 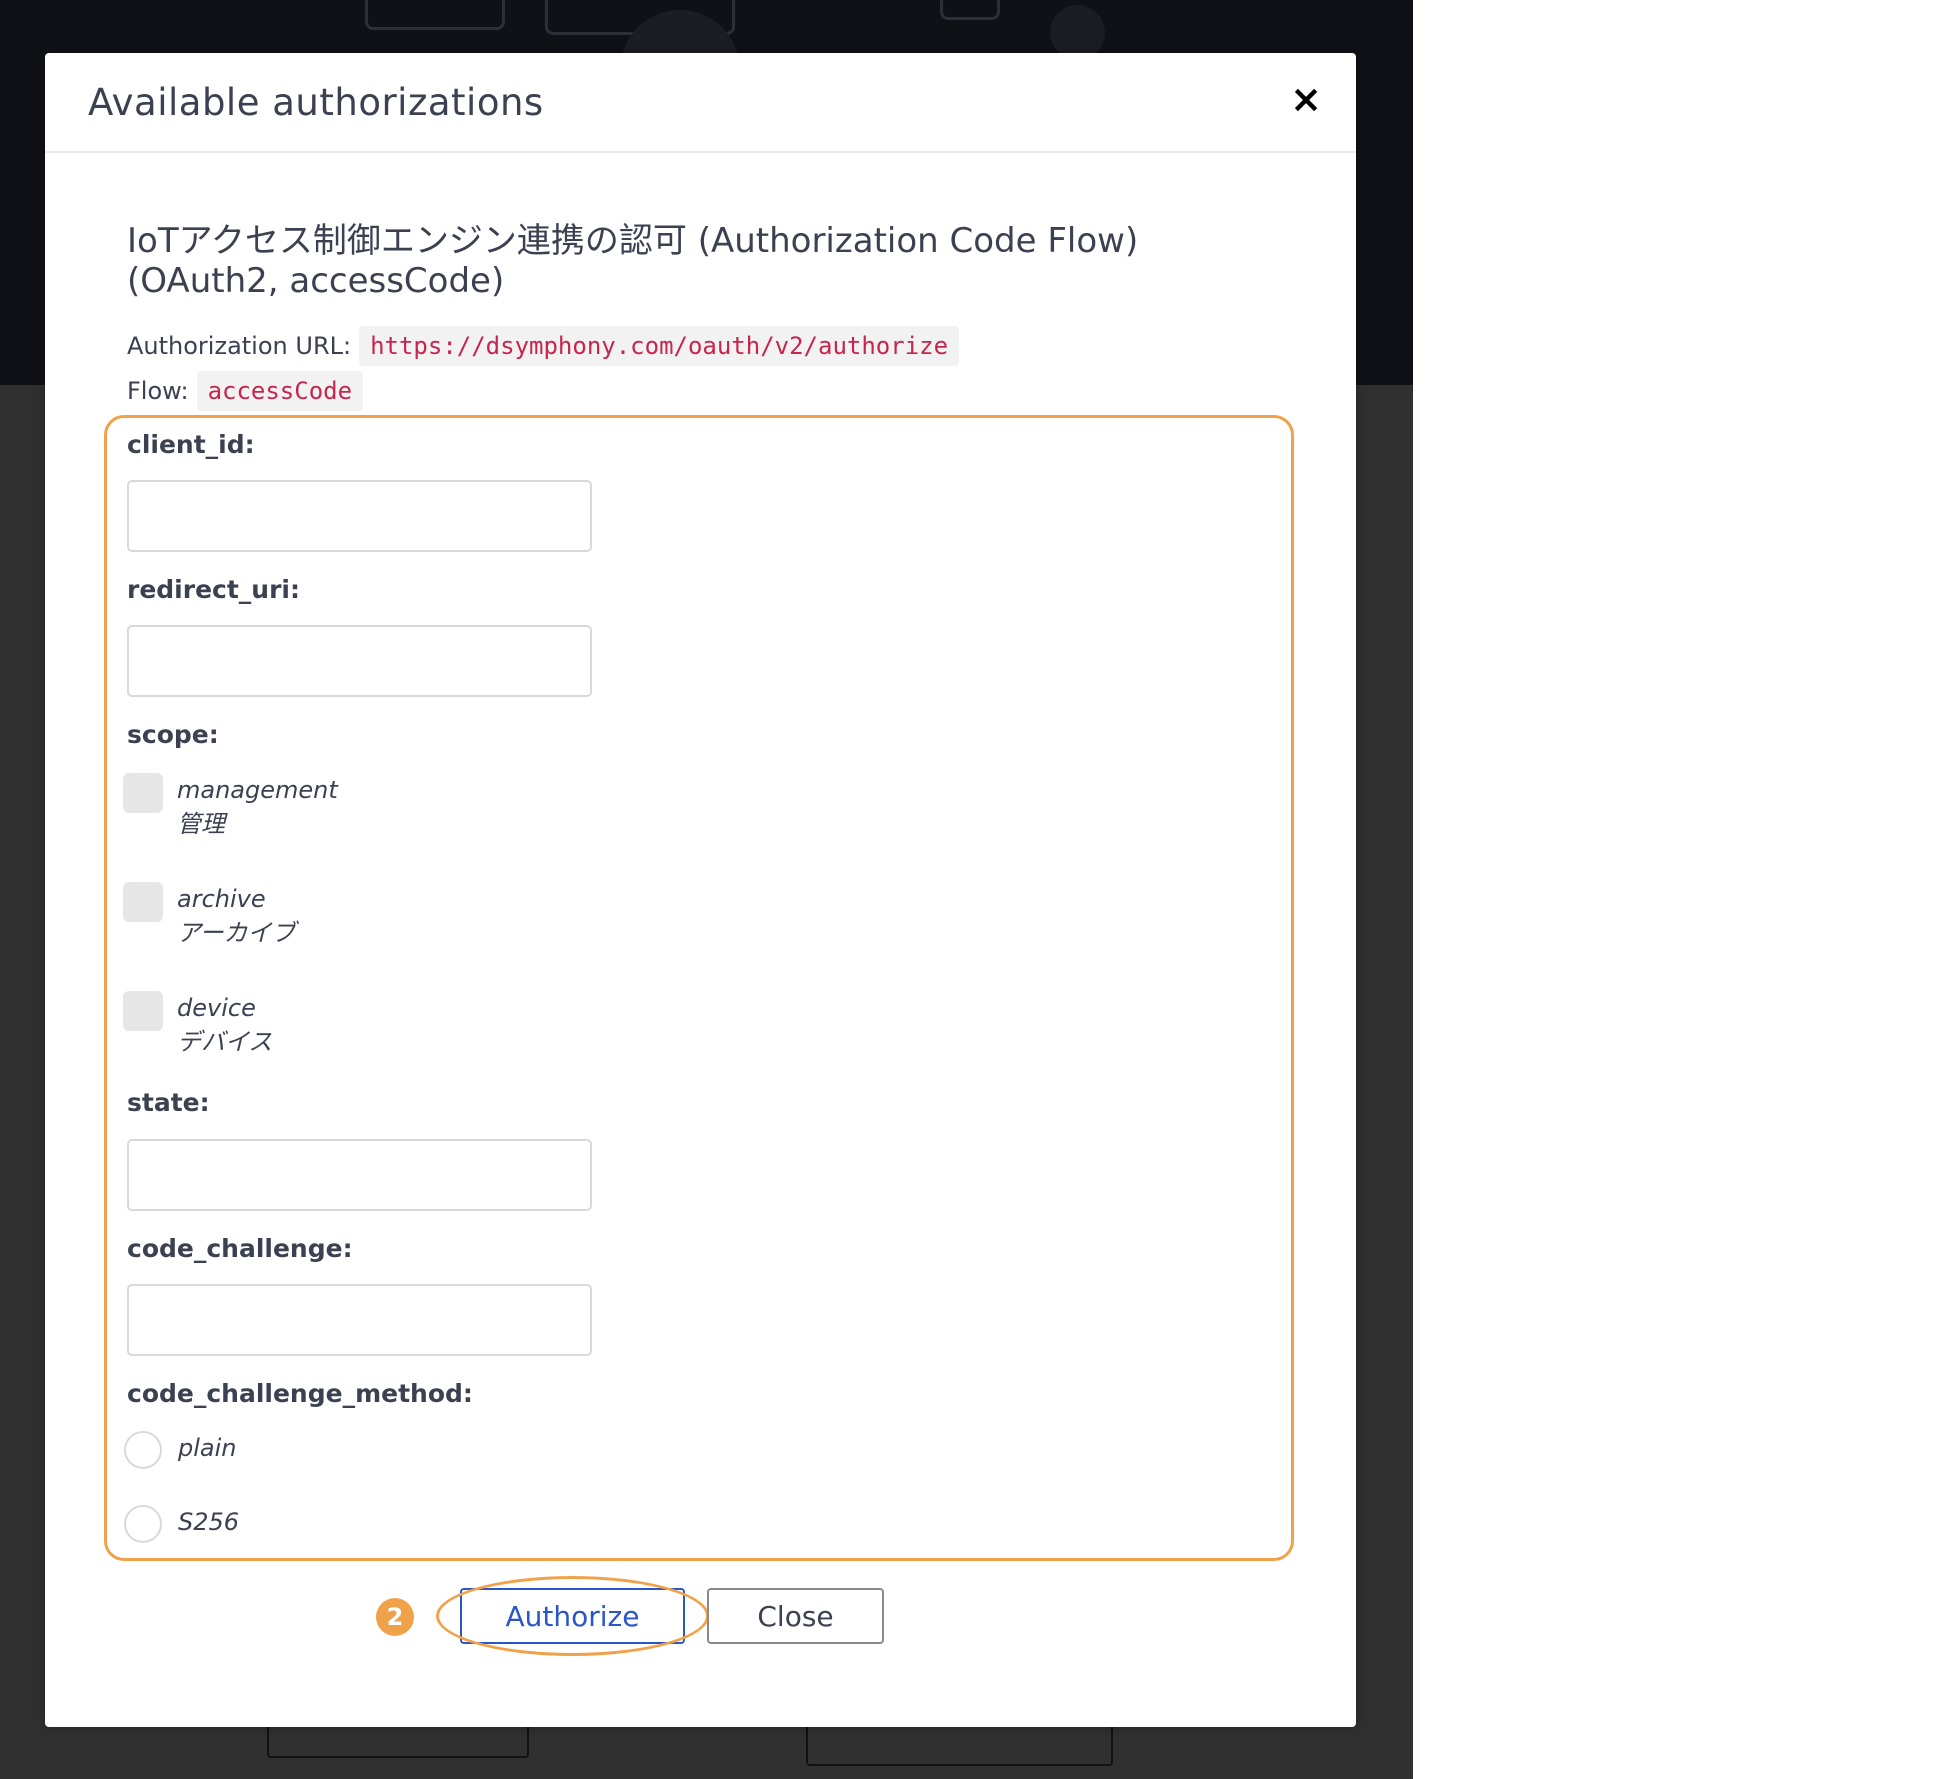 I want to click on modal-title: Available authorizations, so click(x=316, y=102).